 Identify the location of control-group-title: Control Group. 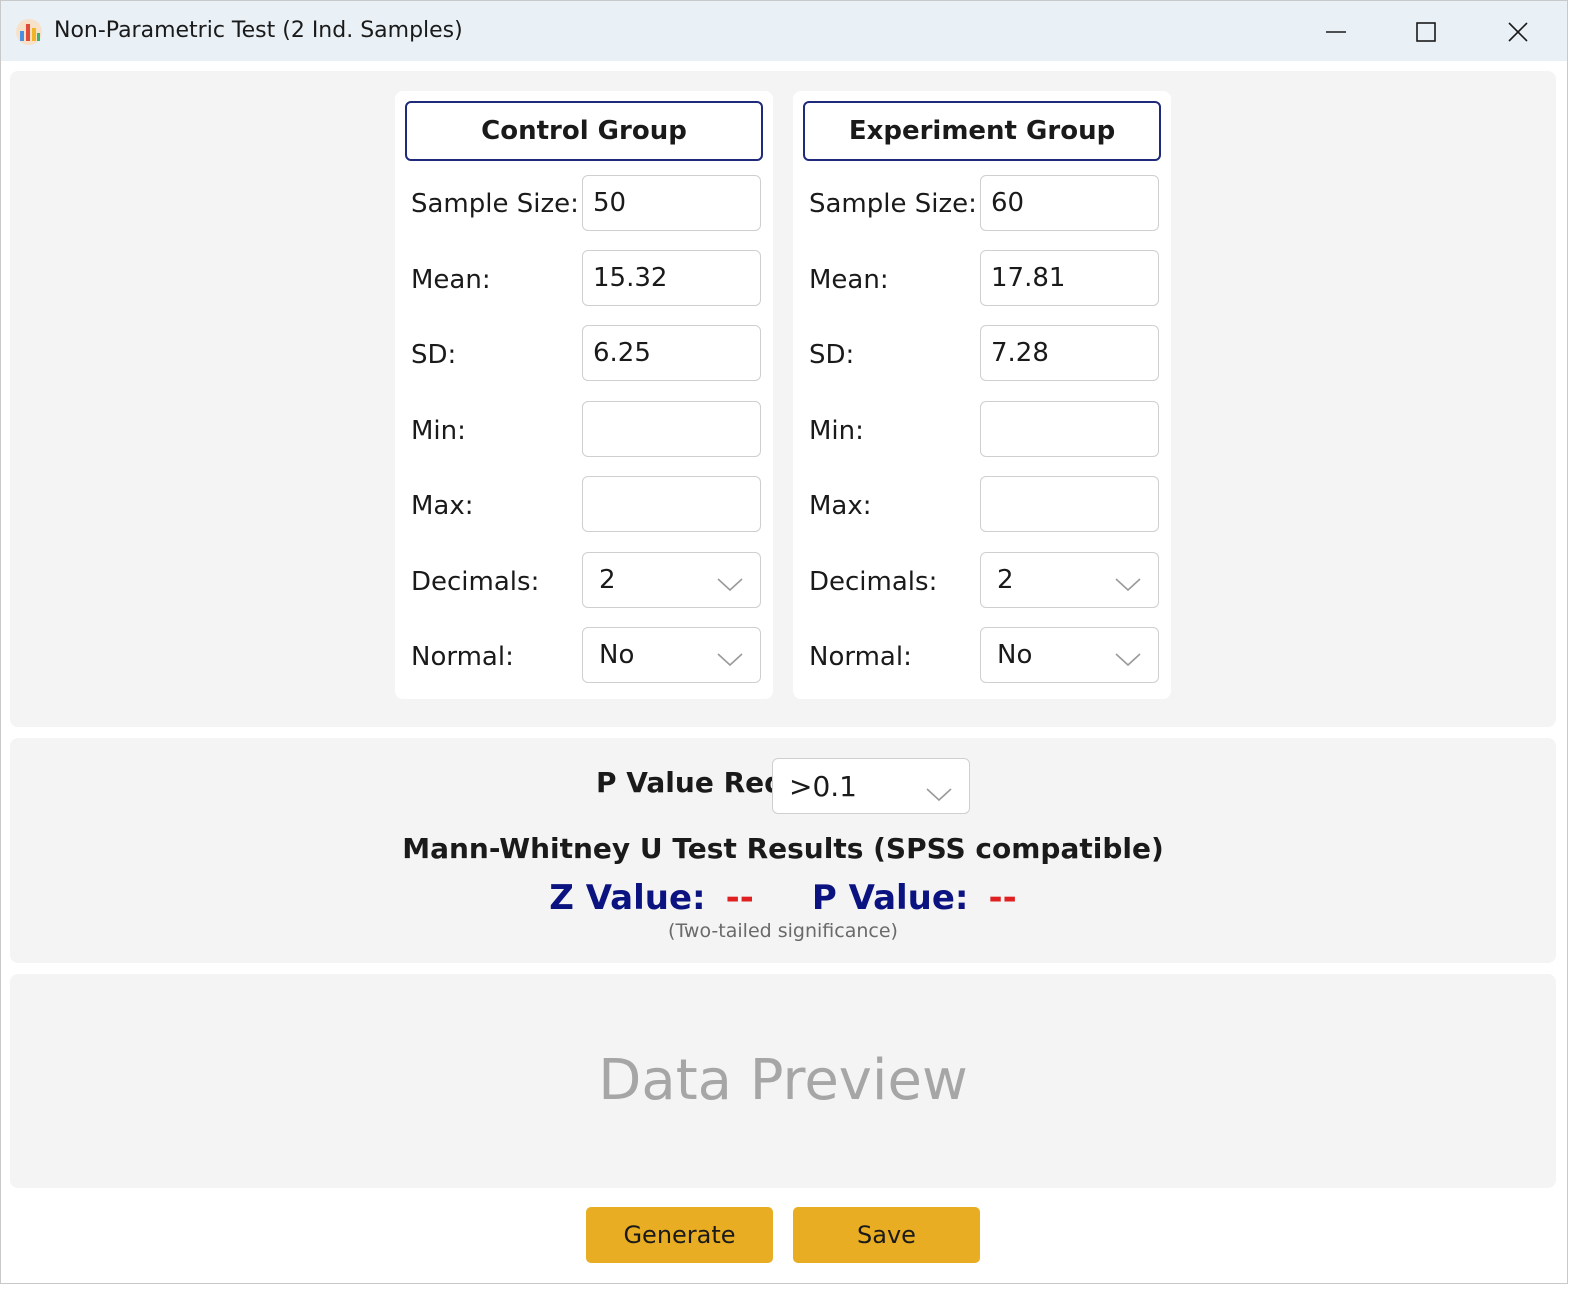
(584, 131).